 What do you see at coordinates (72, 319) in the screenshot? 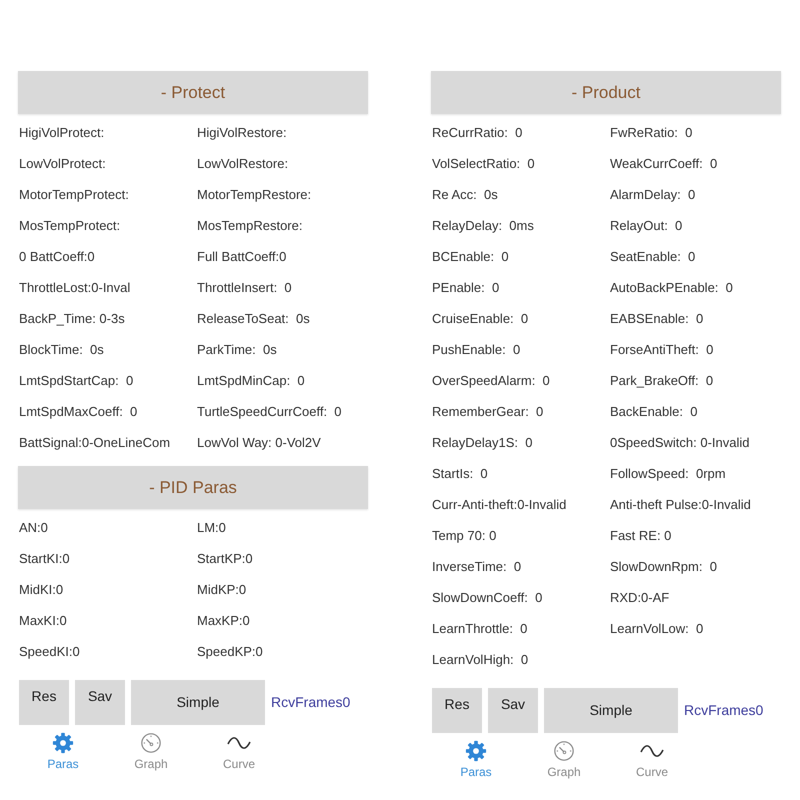
I see `parameter-text: BackP_Time: 0-3s` at bounding box center [72, 319].